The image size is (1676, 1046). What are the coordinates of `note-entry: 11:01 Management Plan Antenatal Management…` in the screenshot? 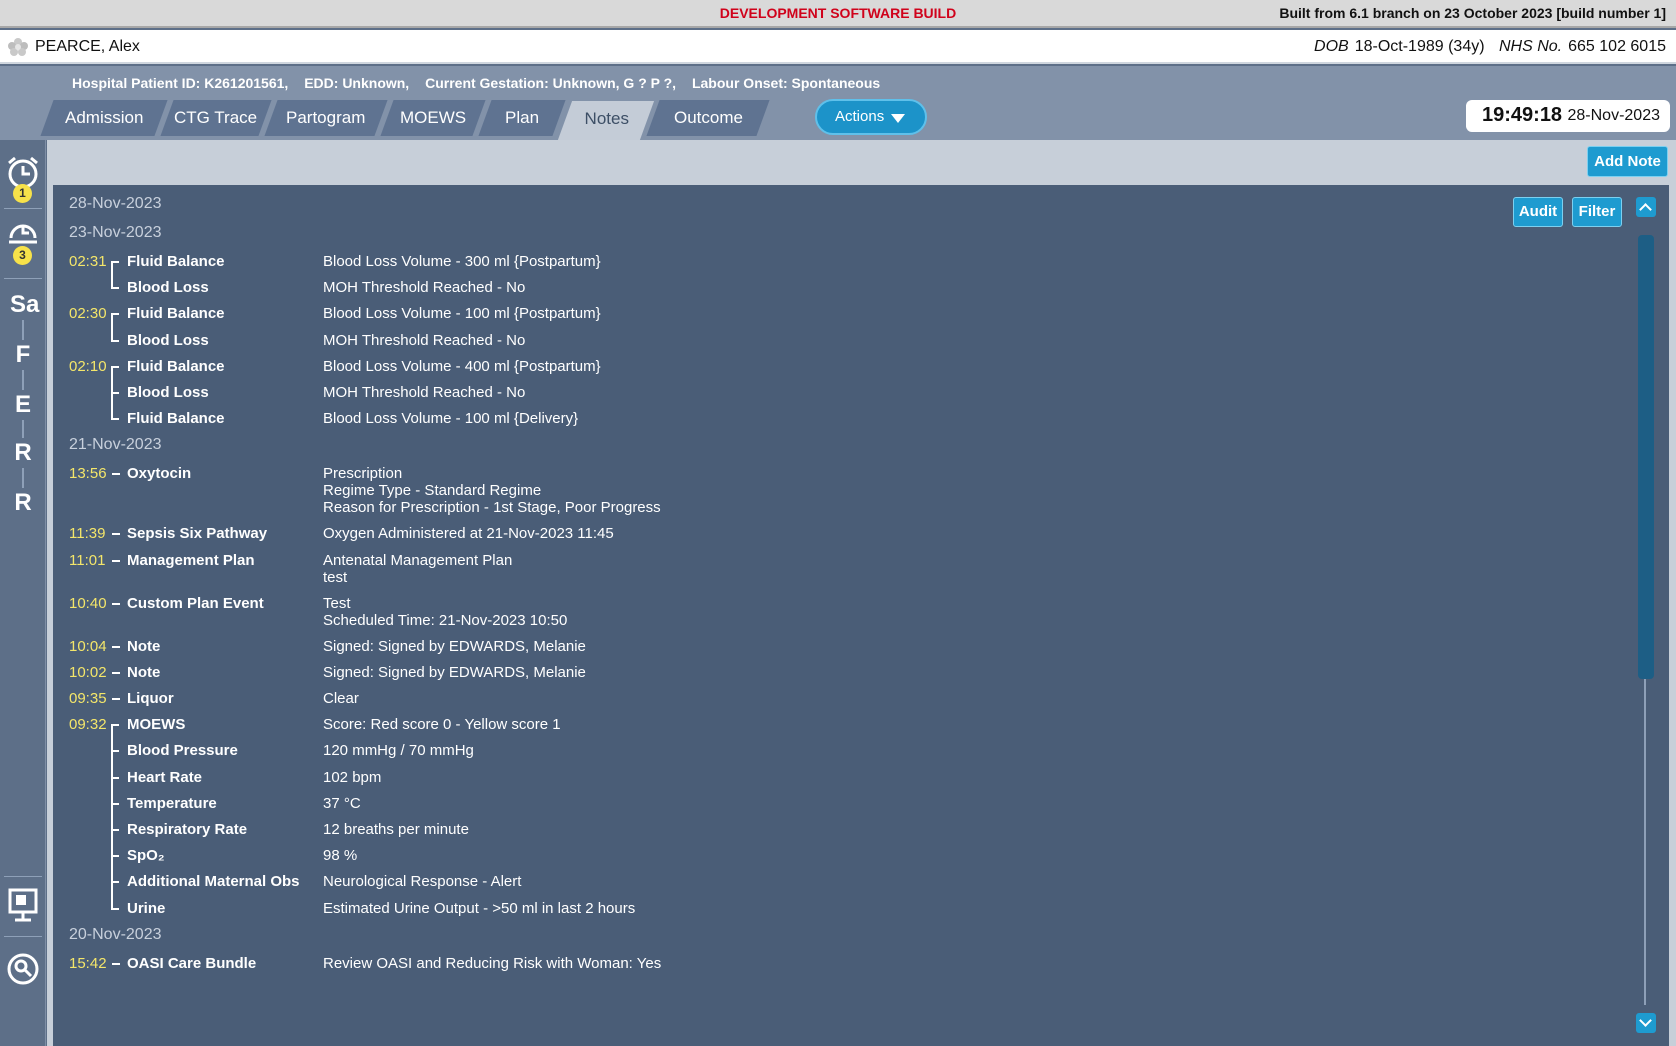 It's located at (833, 573).